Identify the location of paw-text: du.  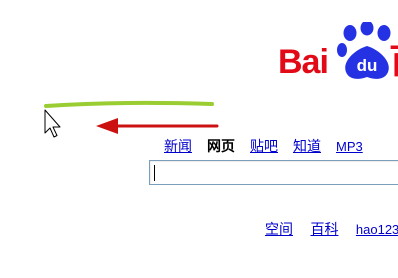
(367, 65).